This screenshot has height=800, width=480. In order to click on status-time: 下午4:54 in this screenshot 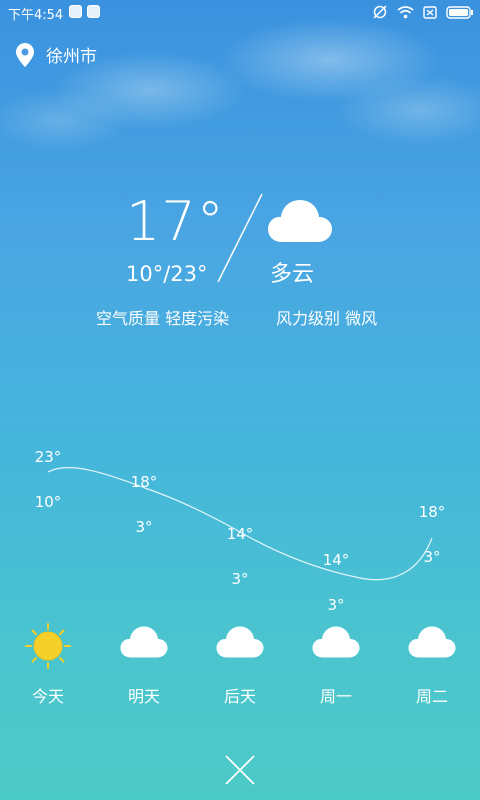, I will do `click(36, 15)`.